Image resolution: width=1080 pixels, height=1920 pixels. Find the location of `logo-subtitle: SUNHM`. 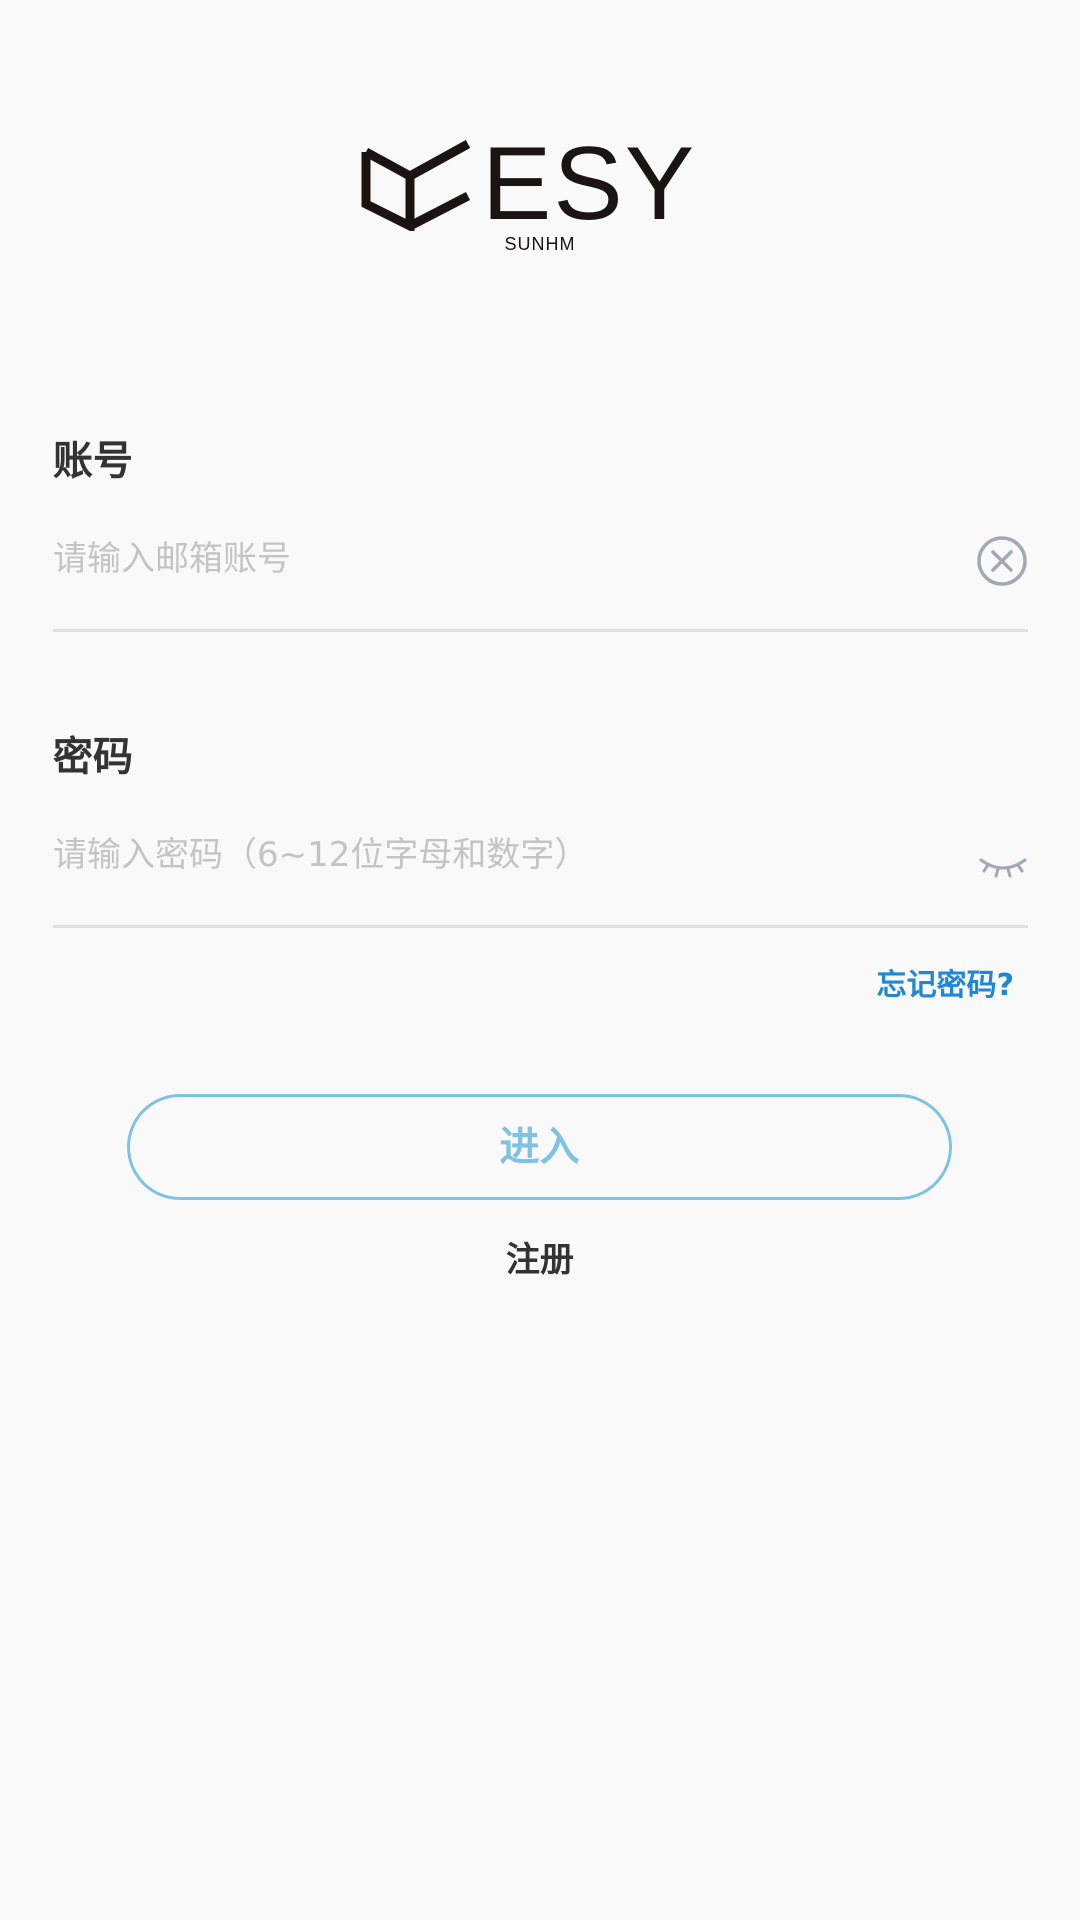

logo-subtitle: SUNHM is located at coordinates (540, 244).